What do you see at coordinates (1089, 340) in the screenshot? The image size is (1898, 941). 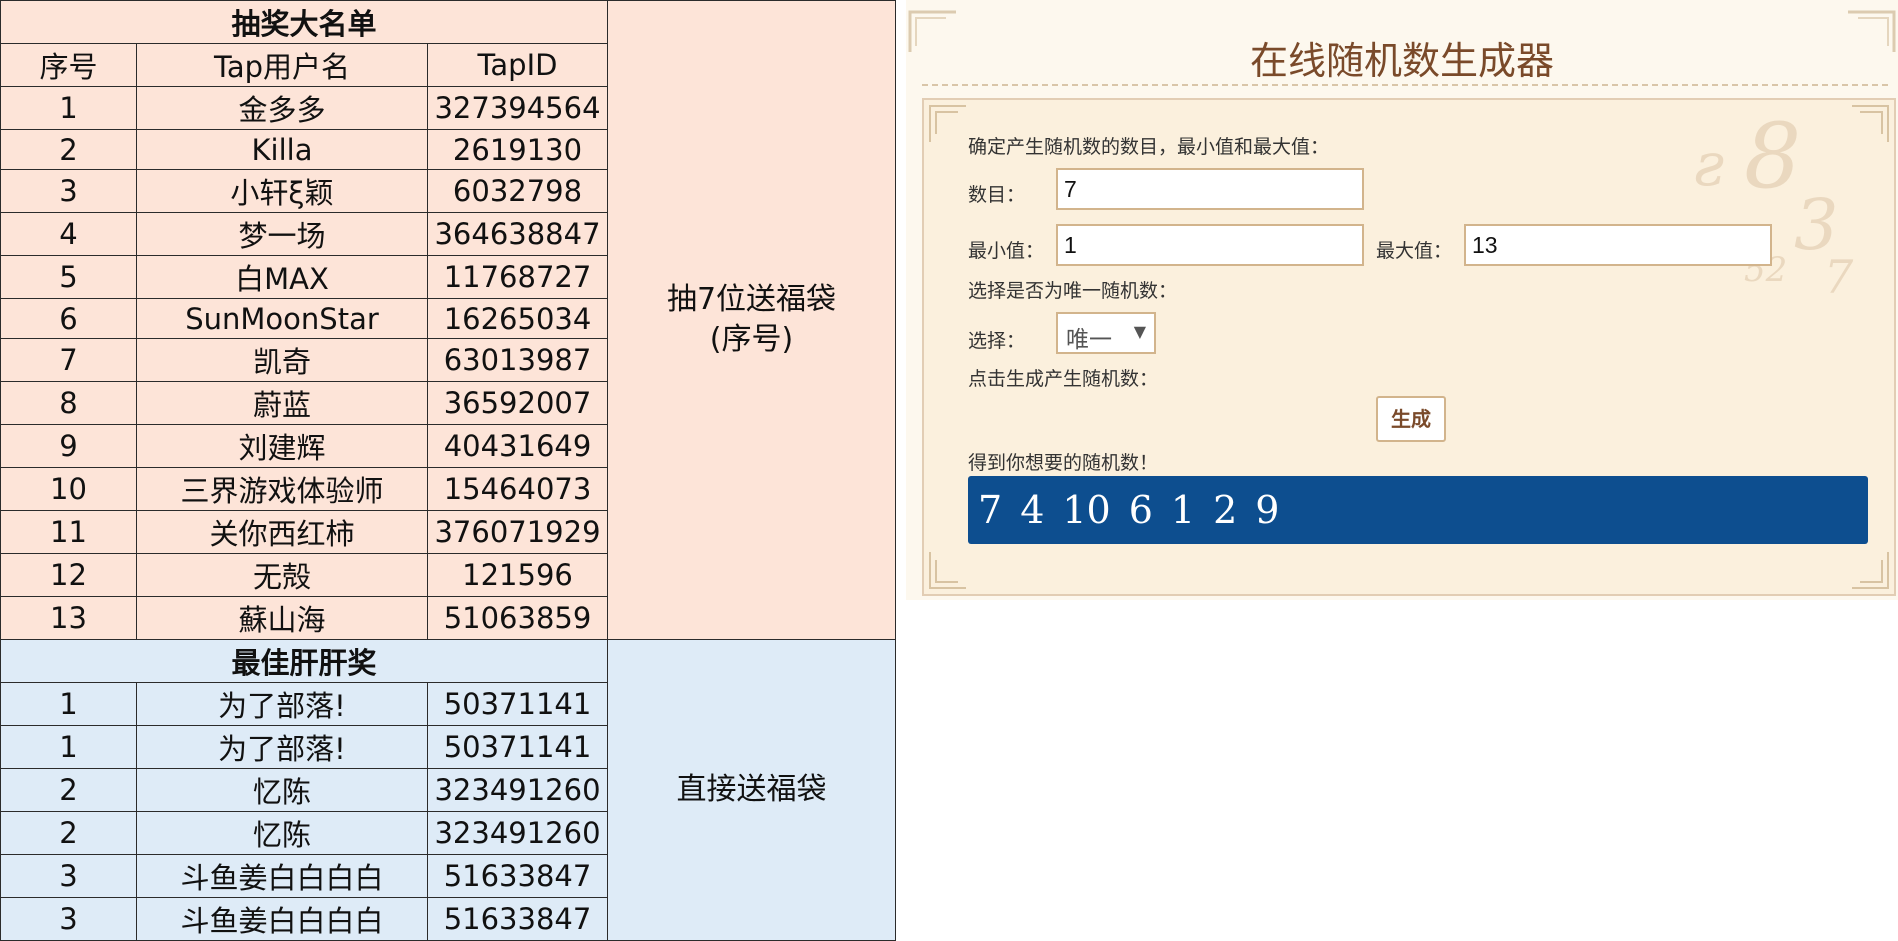 I see `select-value: 唯一` at bounding box center [1089, 340].